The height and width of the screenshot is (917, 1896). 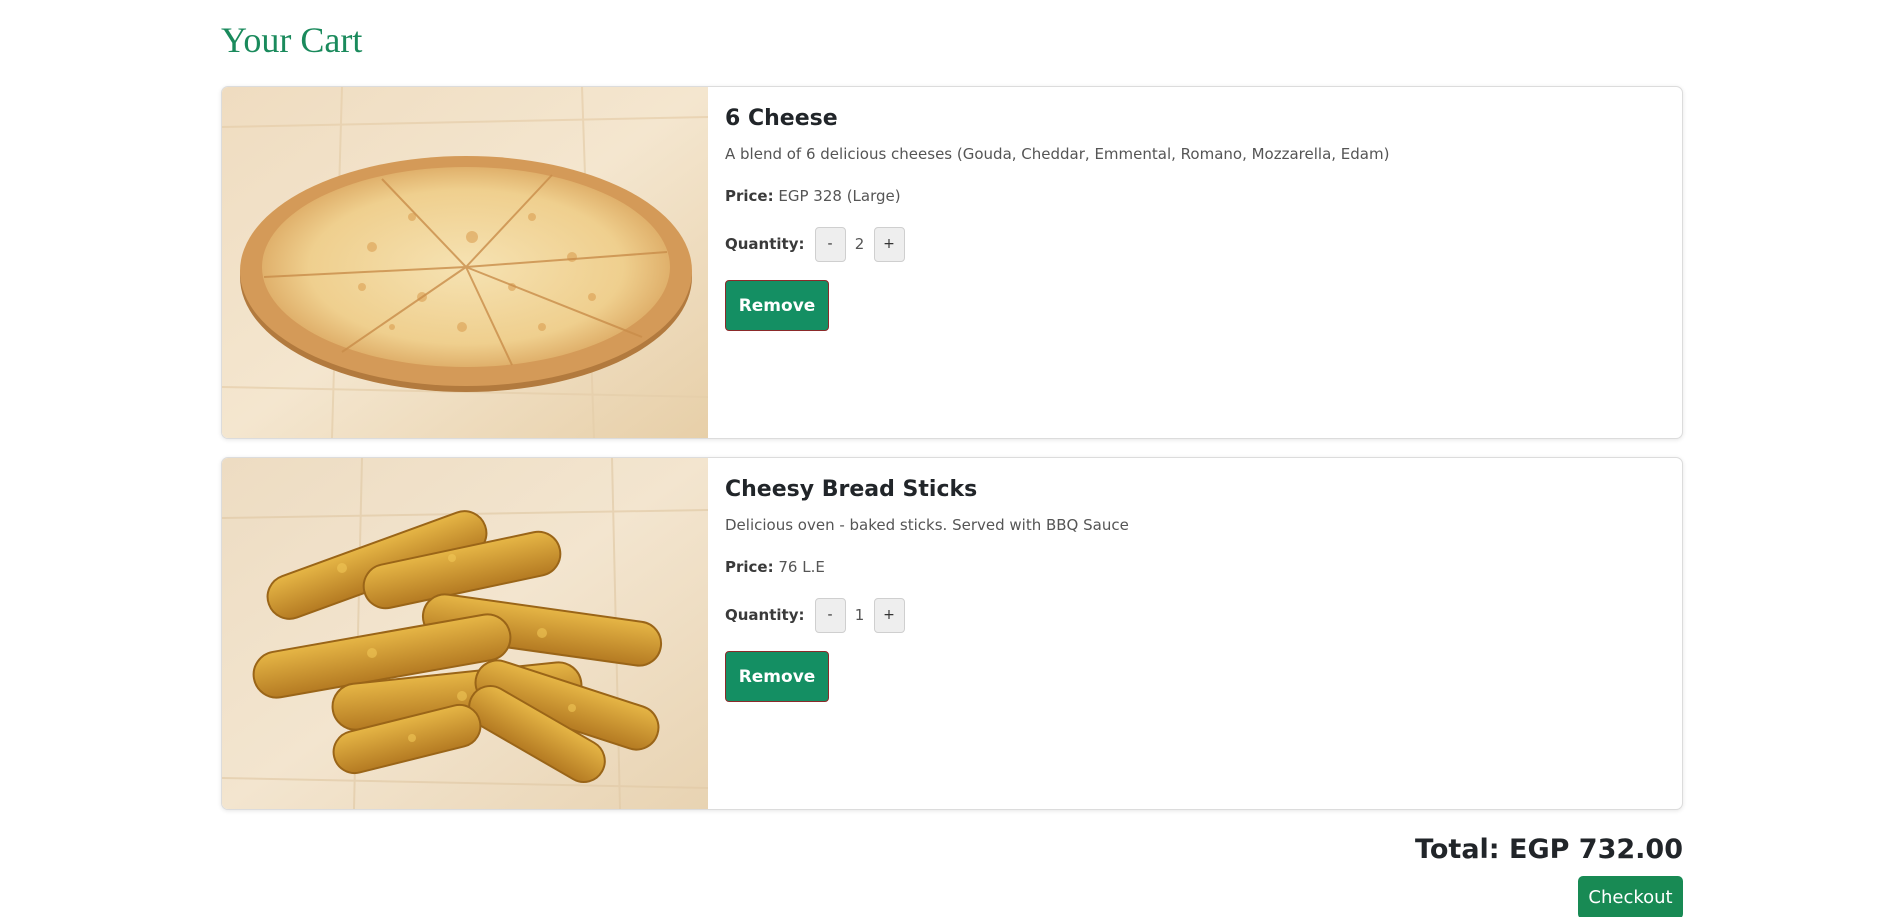 I want to click on quantity-value: 2, so click(x=859, y=244).